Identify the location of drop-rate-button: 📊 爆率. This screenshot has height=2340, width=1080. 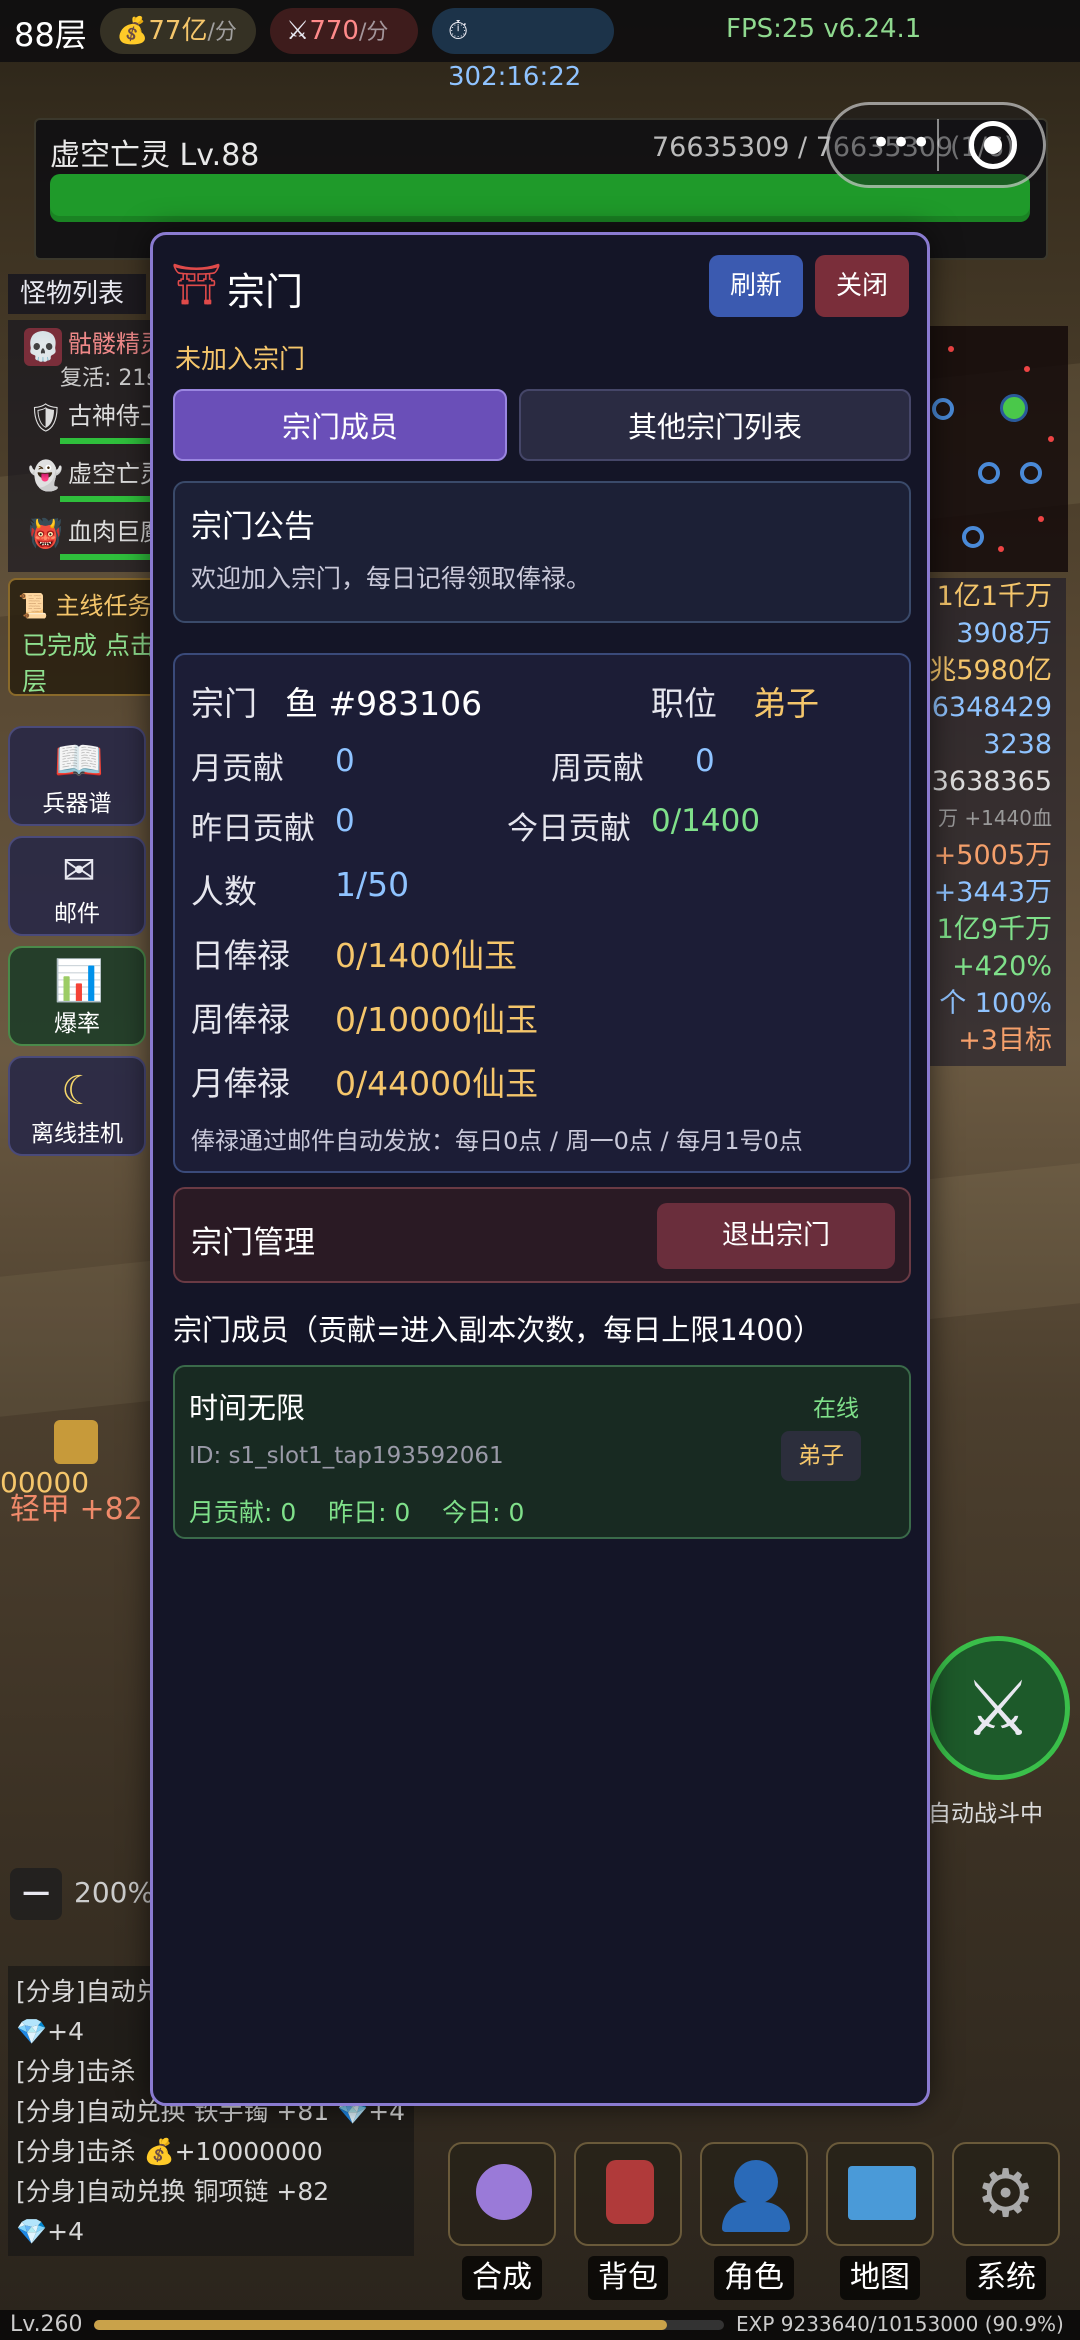
(77, 996).